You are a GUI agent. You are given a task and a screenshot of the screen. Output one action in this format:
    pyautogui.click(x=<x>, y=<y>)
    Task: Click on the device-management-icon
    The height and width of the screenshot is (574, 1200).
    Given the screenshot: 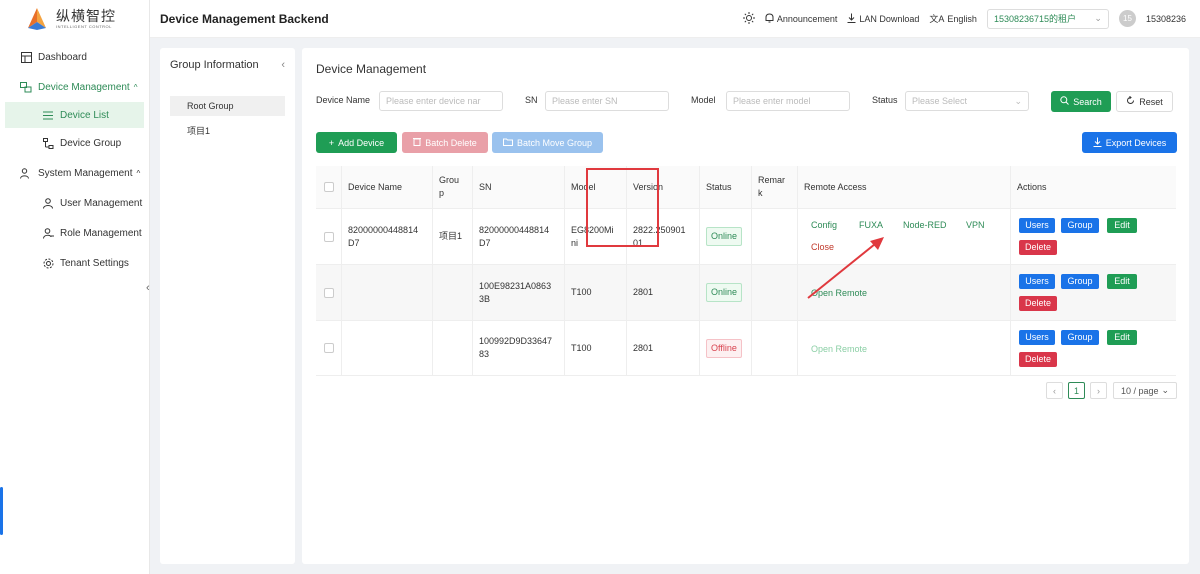 What is the action you would take?
    pyautogui.click(x=26, y=87)
    